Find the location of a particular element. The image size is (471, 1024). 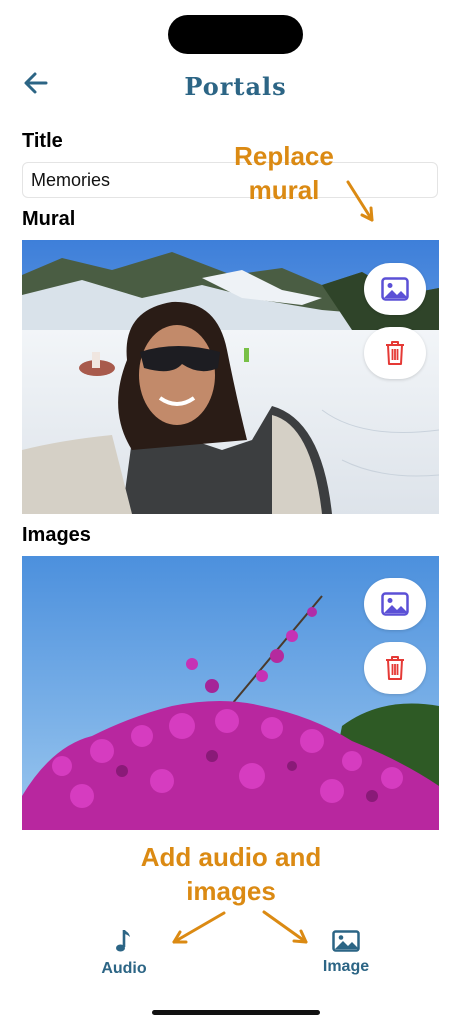

mural-delete-button is located at coordinates (395, 353).